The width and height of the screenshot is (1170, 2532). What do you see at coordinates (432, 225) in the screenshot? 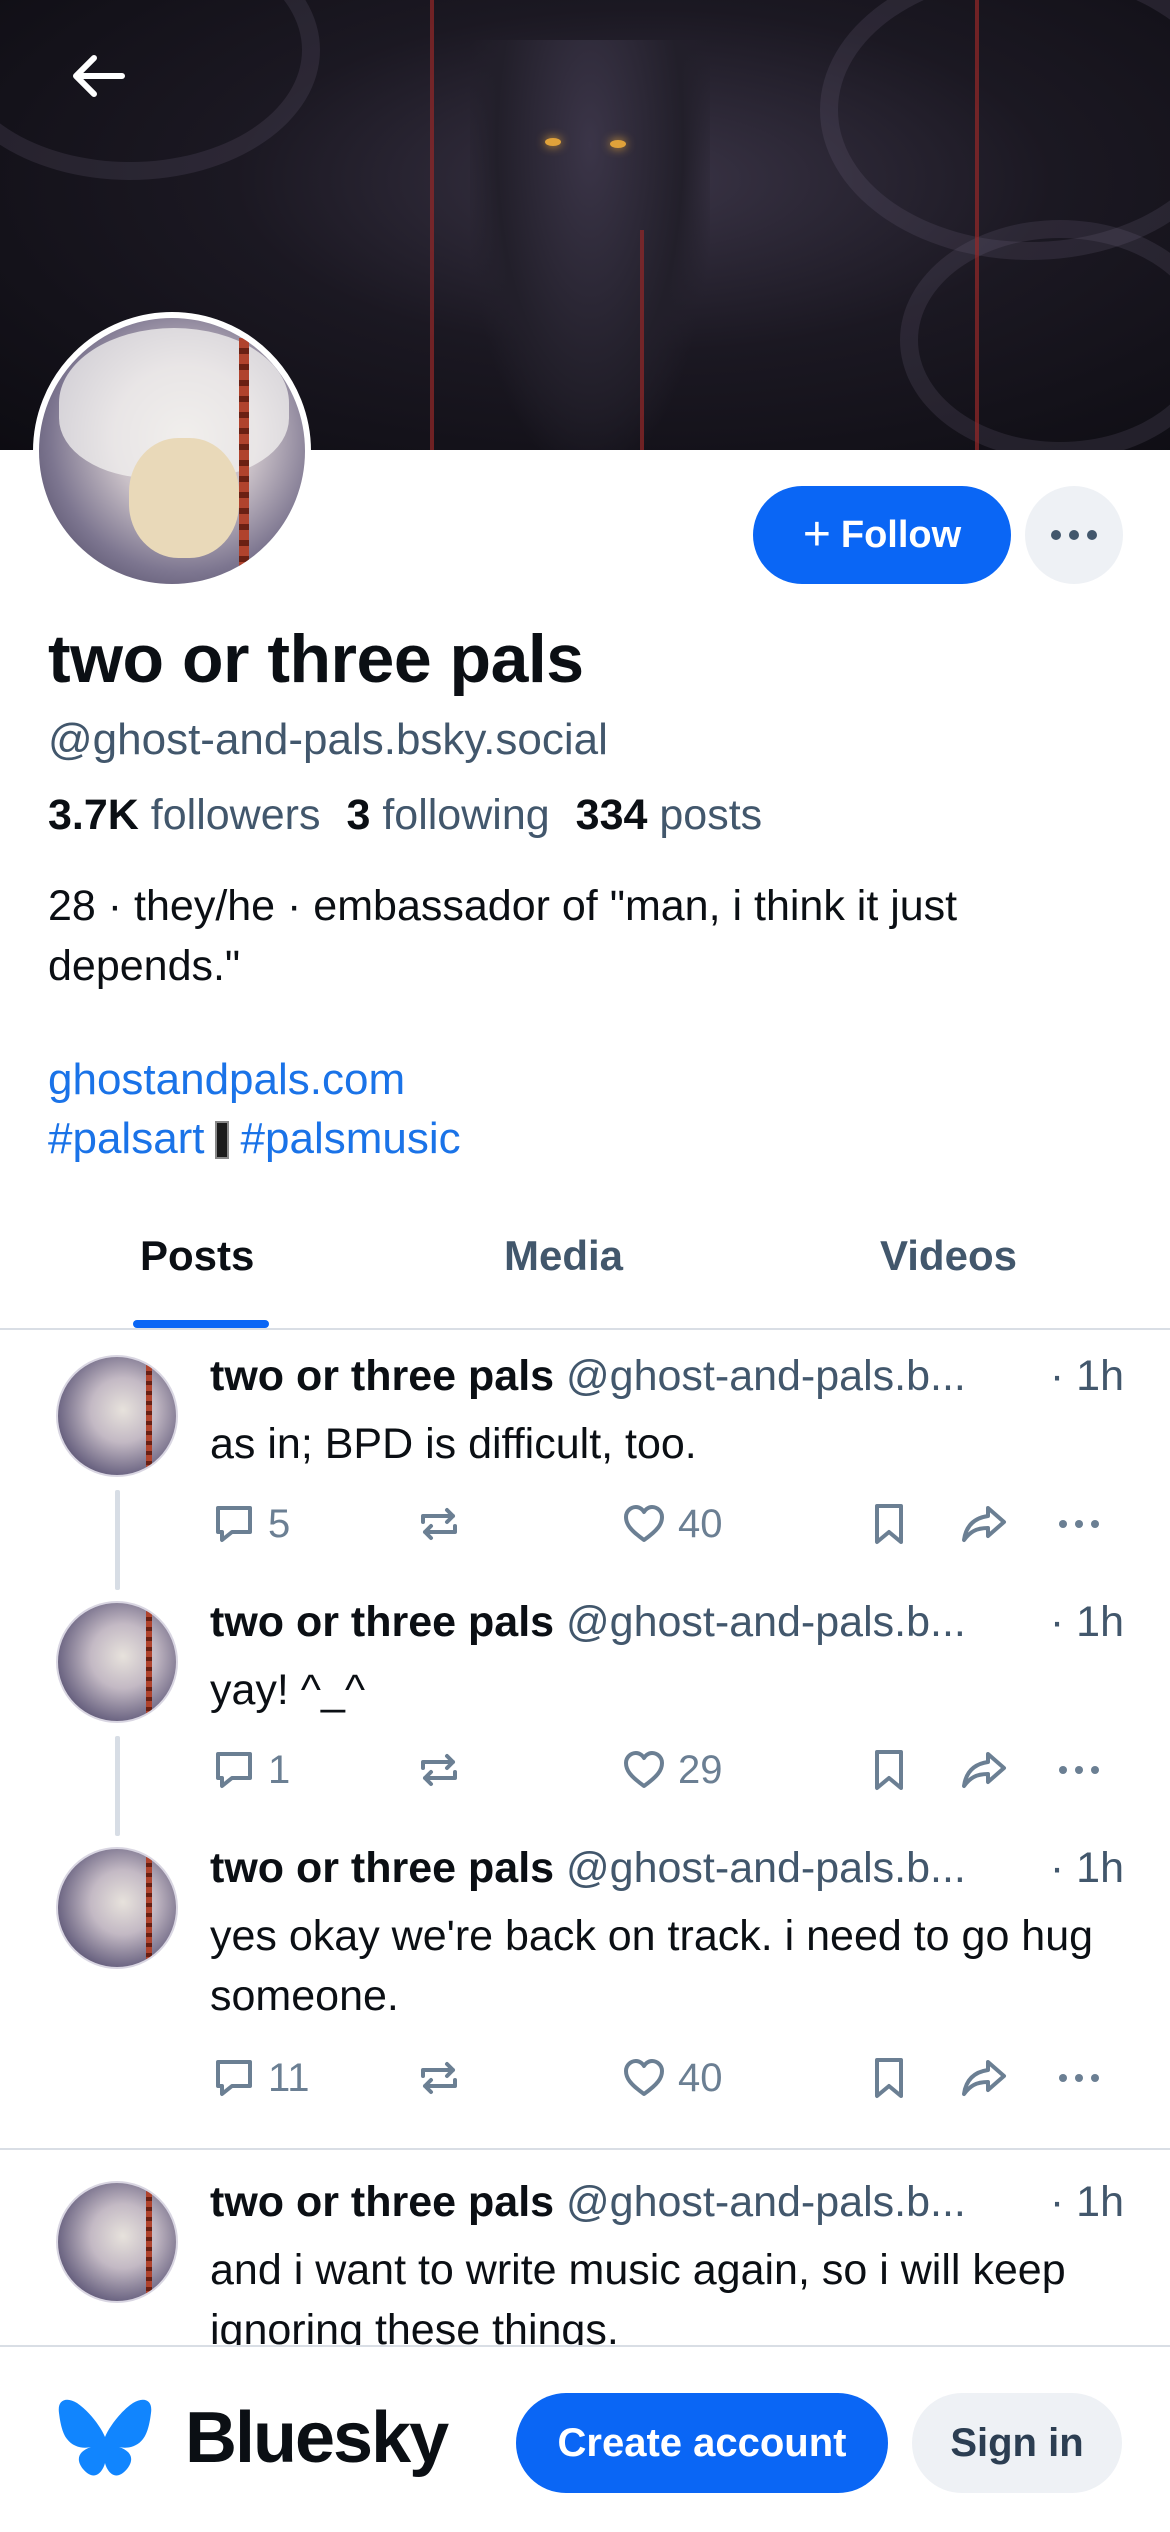
I see `banner-chain` at bounding box center [432, 225].